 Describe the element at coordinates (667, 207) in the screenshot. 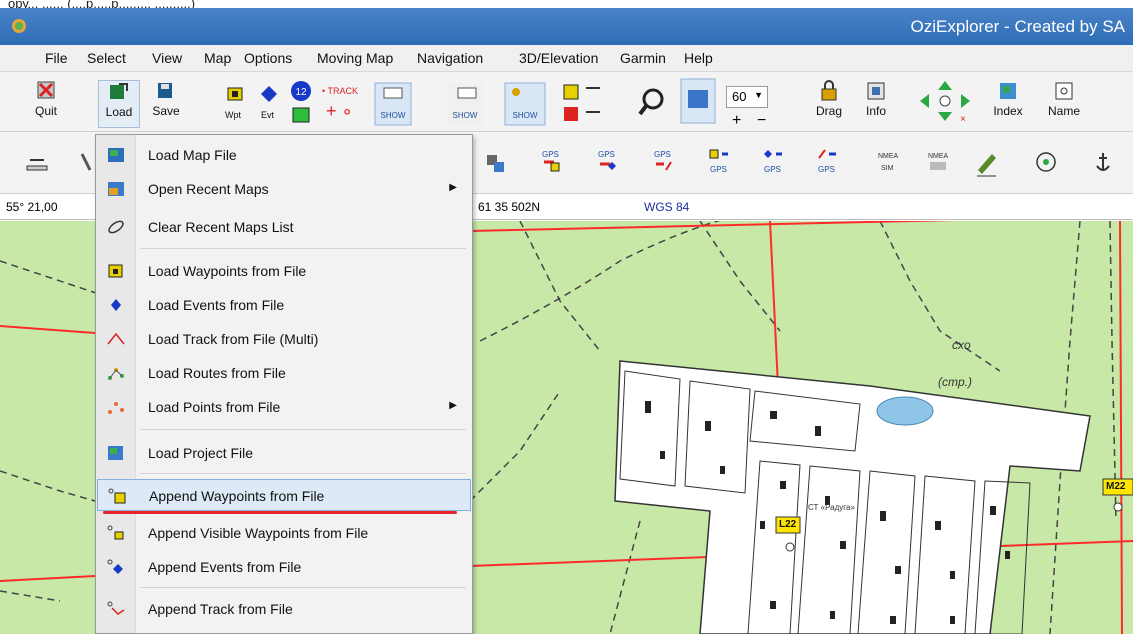

I see `datum-label: WGS 84` at that location.